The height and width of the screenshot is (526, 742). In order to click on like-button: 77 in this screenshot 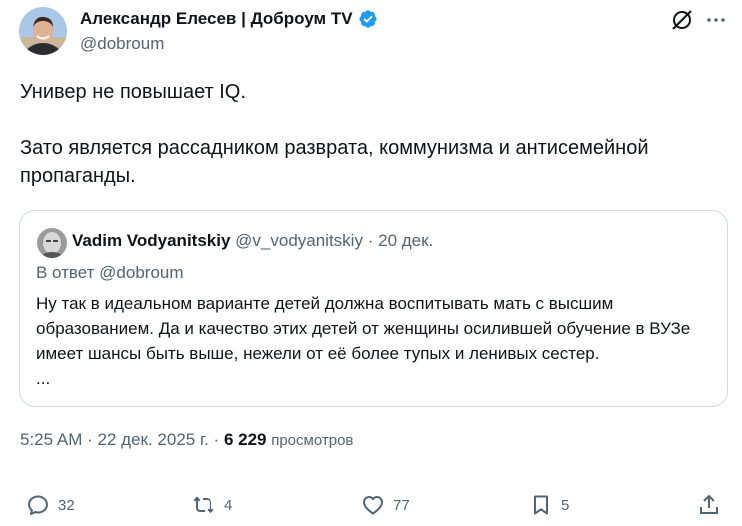, I will do `click(385, 505)`.